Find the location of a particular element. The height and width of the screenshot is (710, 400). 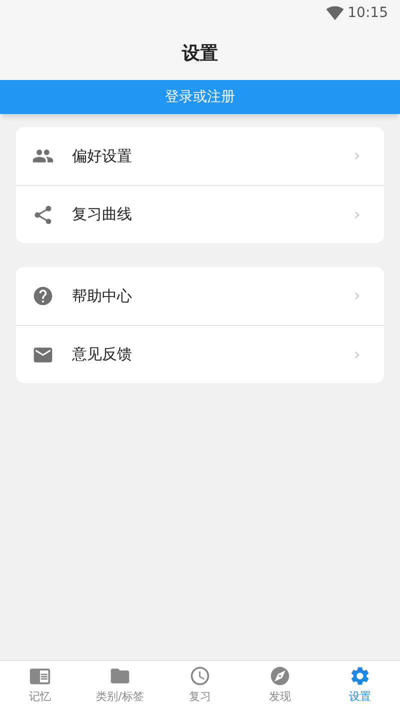

clock-icon is located at coordinates (200, 676).